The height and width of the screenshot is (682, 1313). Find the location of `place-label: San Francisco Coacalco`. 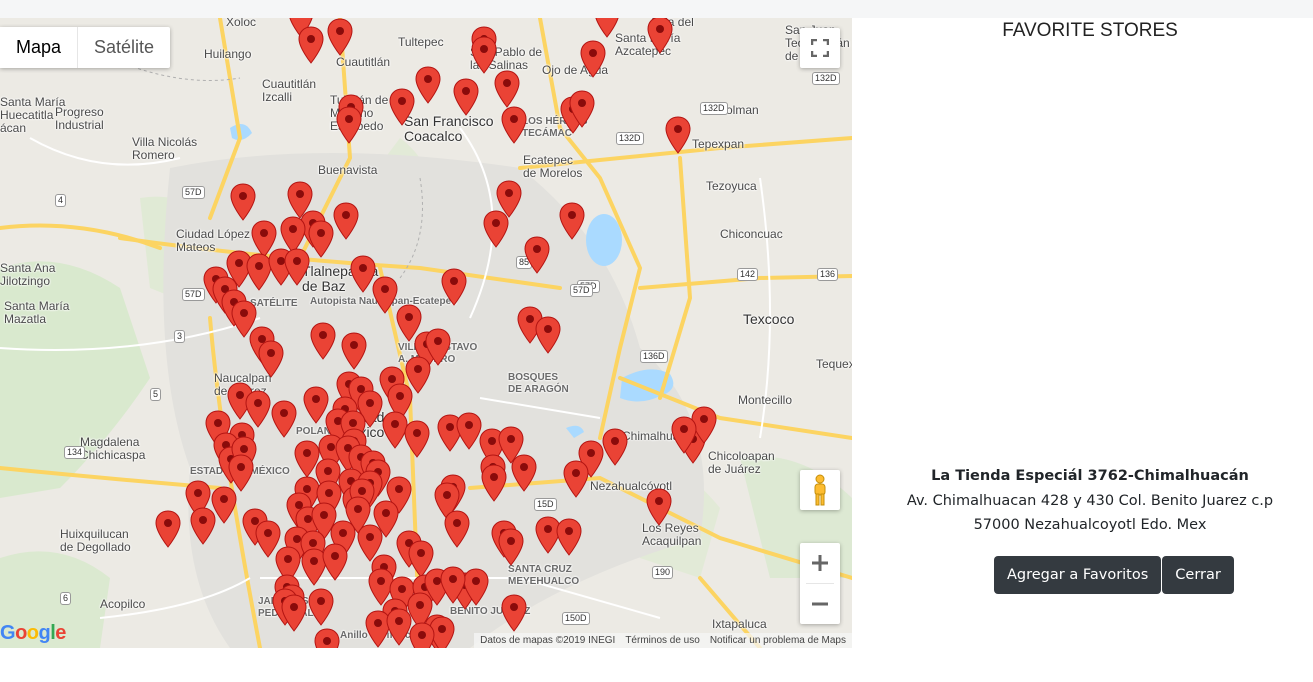

place-label: San Francisco Coacalco is located at coordinates (449, 128).